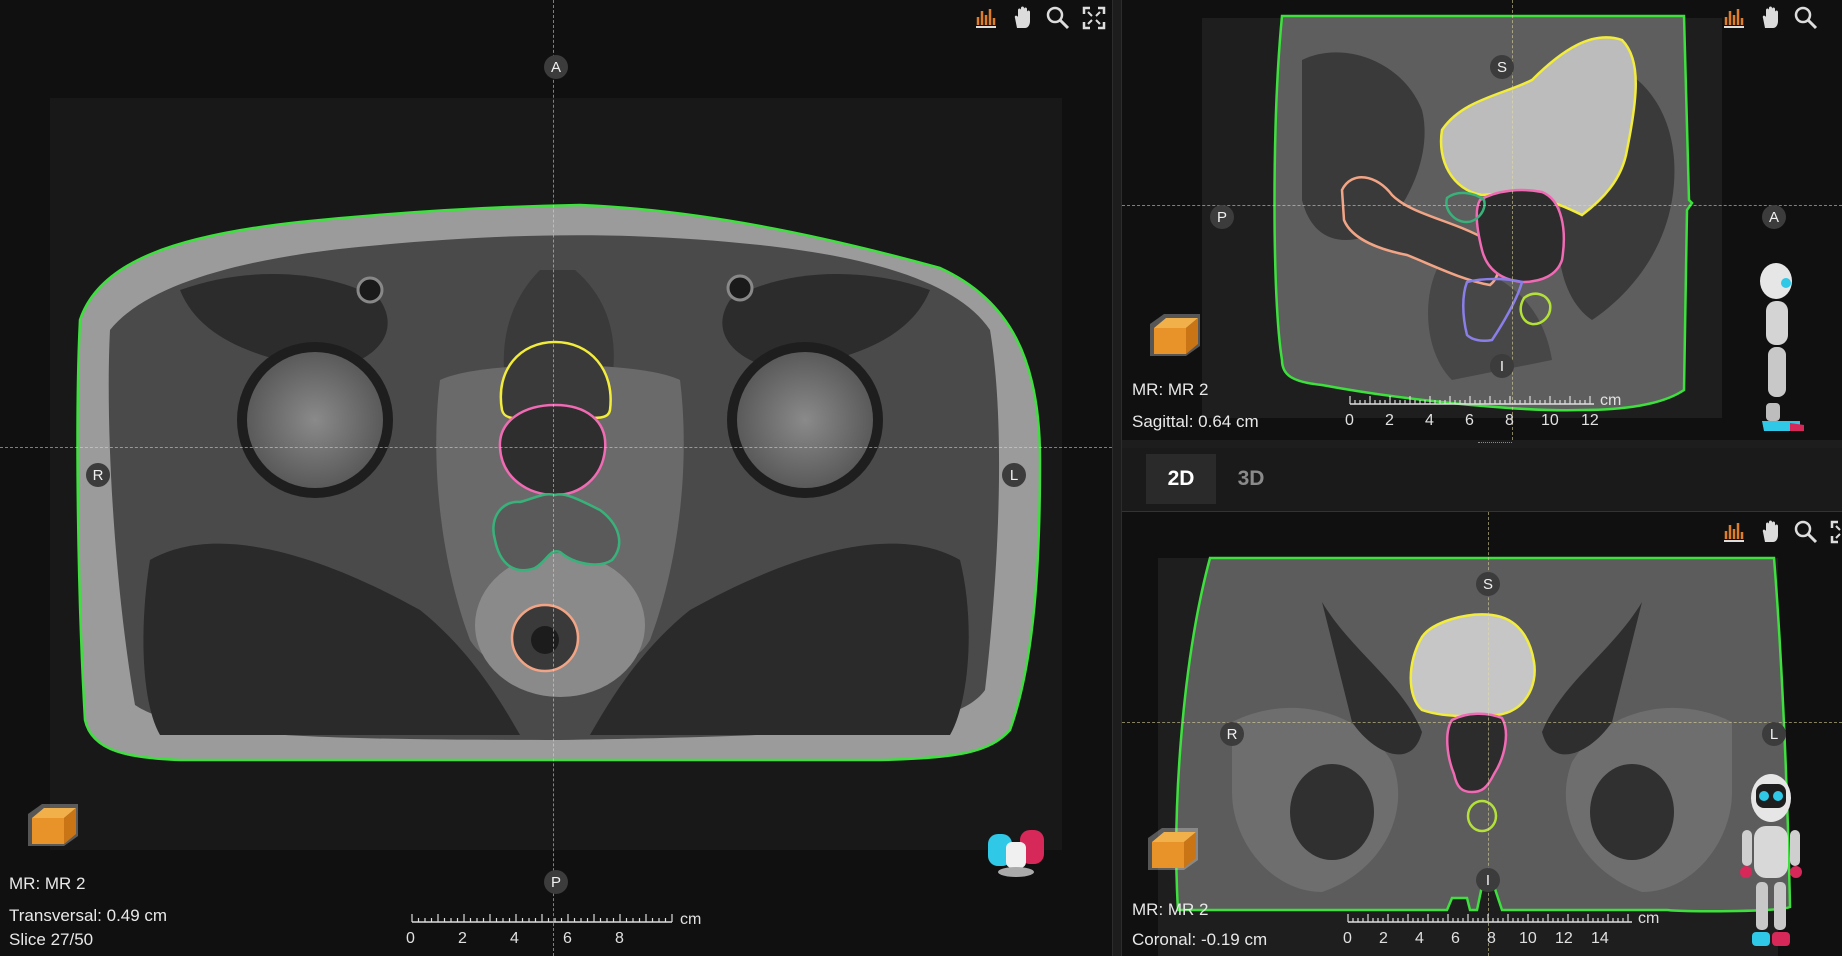 The height and width of the screenshot is (956, 1842). Describe the element at coordinates (1429, 420) in the screenshot. I see `sagittal-ruler-tick-label: 4` at that location.